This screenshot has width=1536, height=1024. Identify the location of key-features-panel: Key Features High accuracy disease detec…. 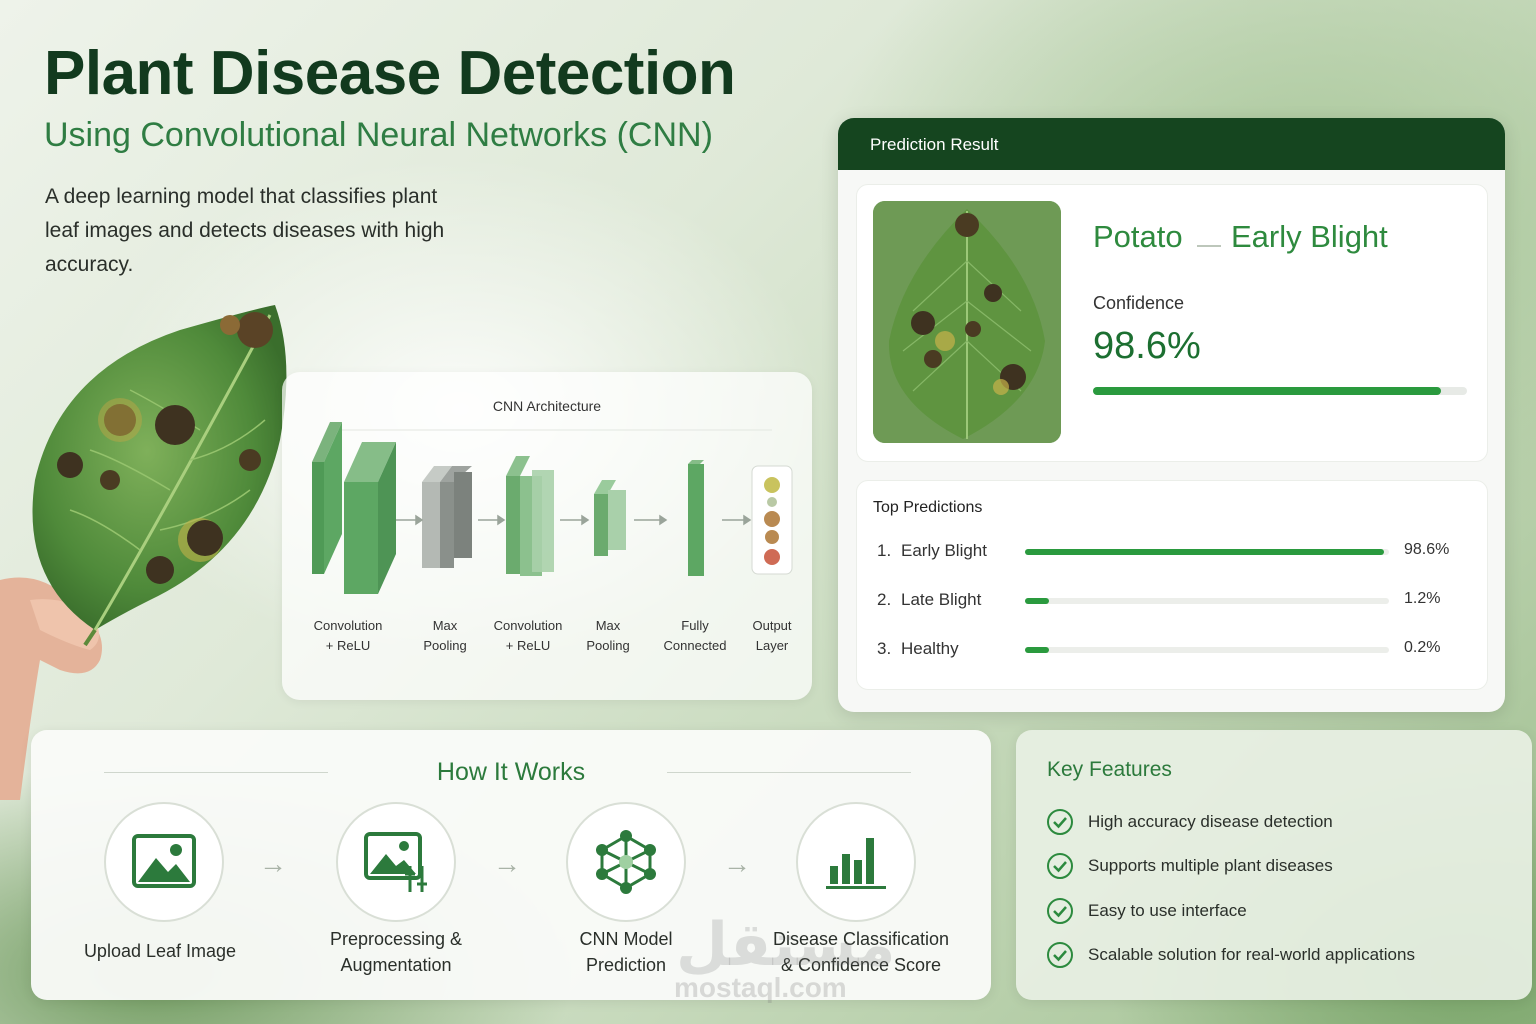
(1274, 865).